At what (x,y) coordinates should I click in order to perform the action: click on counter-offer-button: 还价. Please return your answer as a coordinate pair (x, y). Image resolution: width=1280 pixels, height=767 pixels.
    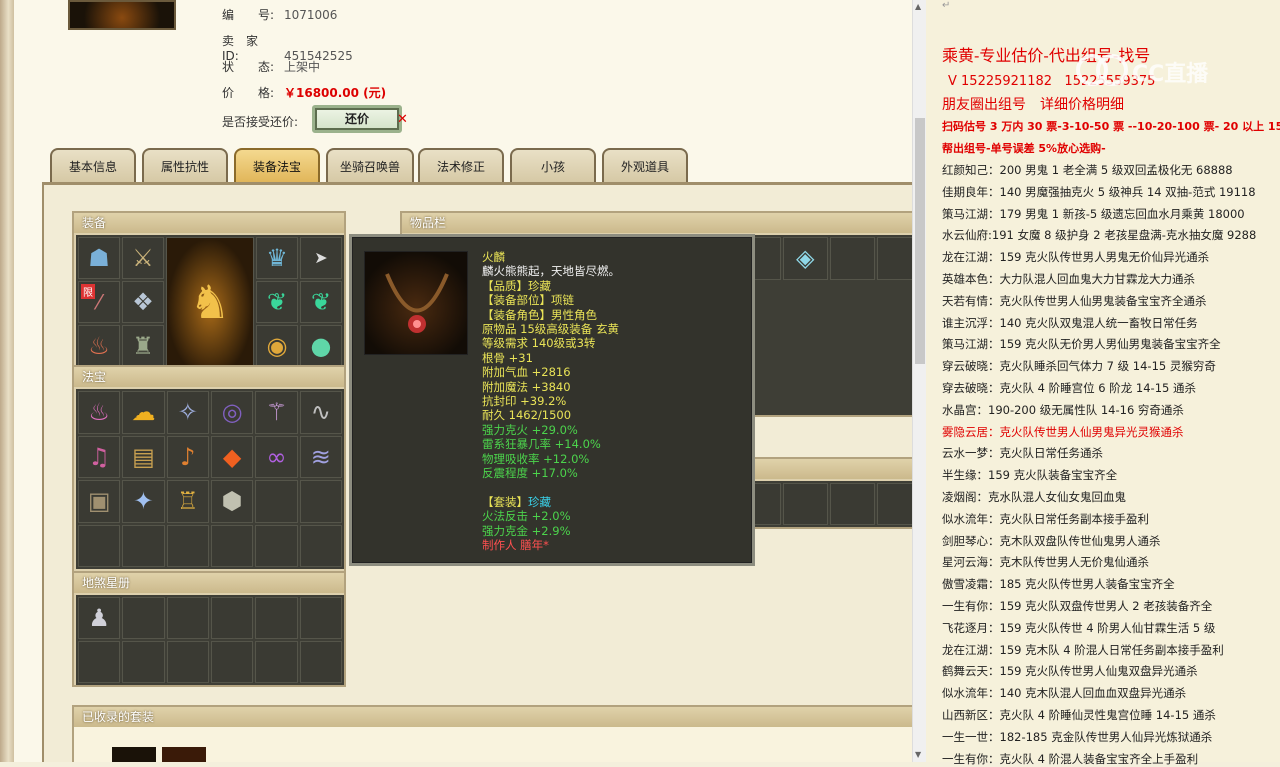
    Looking at the image, I should click on (357, 119).